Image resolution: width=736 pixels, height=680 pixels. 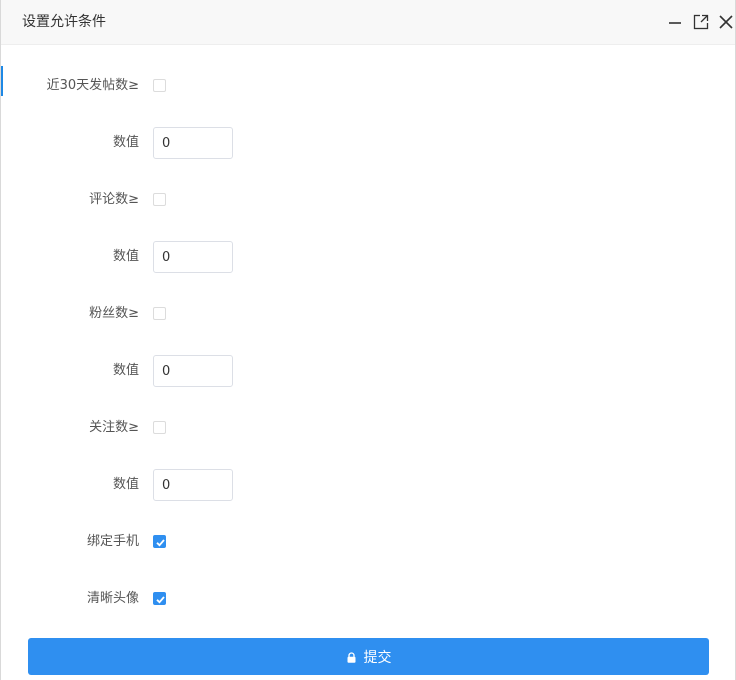 What do you see at coordinates (114, 427) in the screenshot?
I see `following-checkbox-label: 关注数≥` at bounding box center [114, 427].